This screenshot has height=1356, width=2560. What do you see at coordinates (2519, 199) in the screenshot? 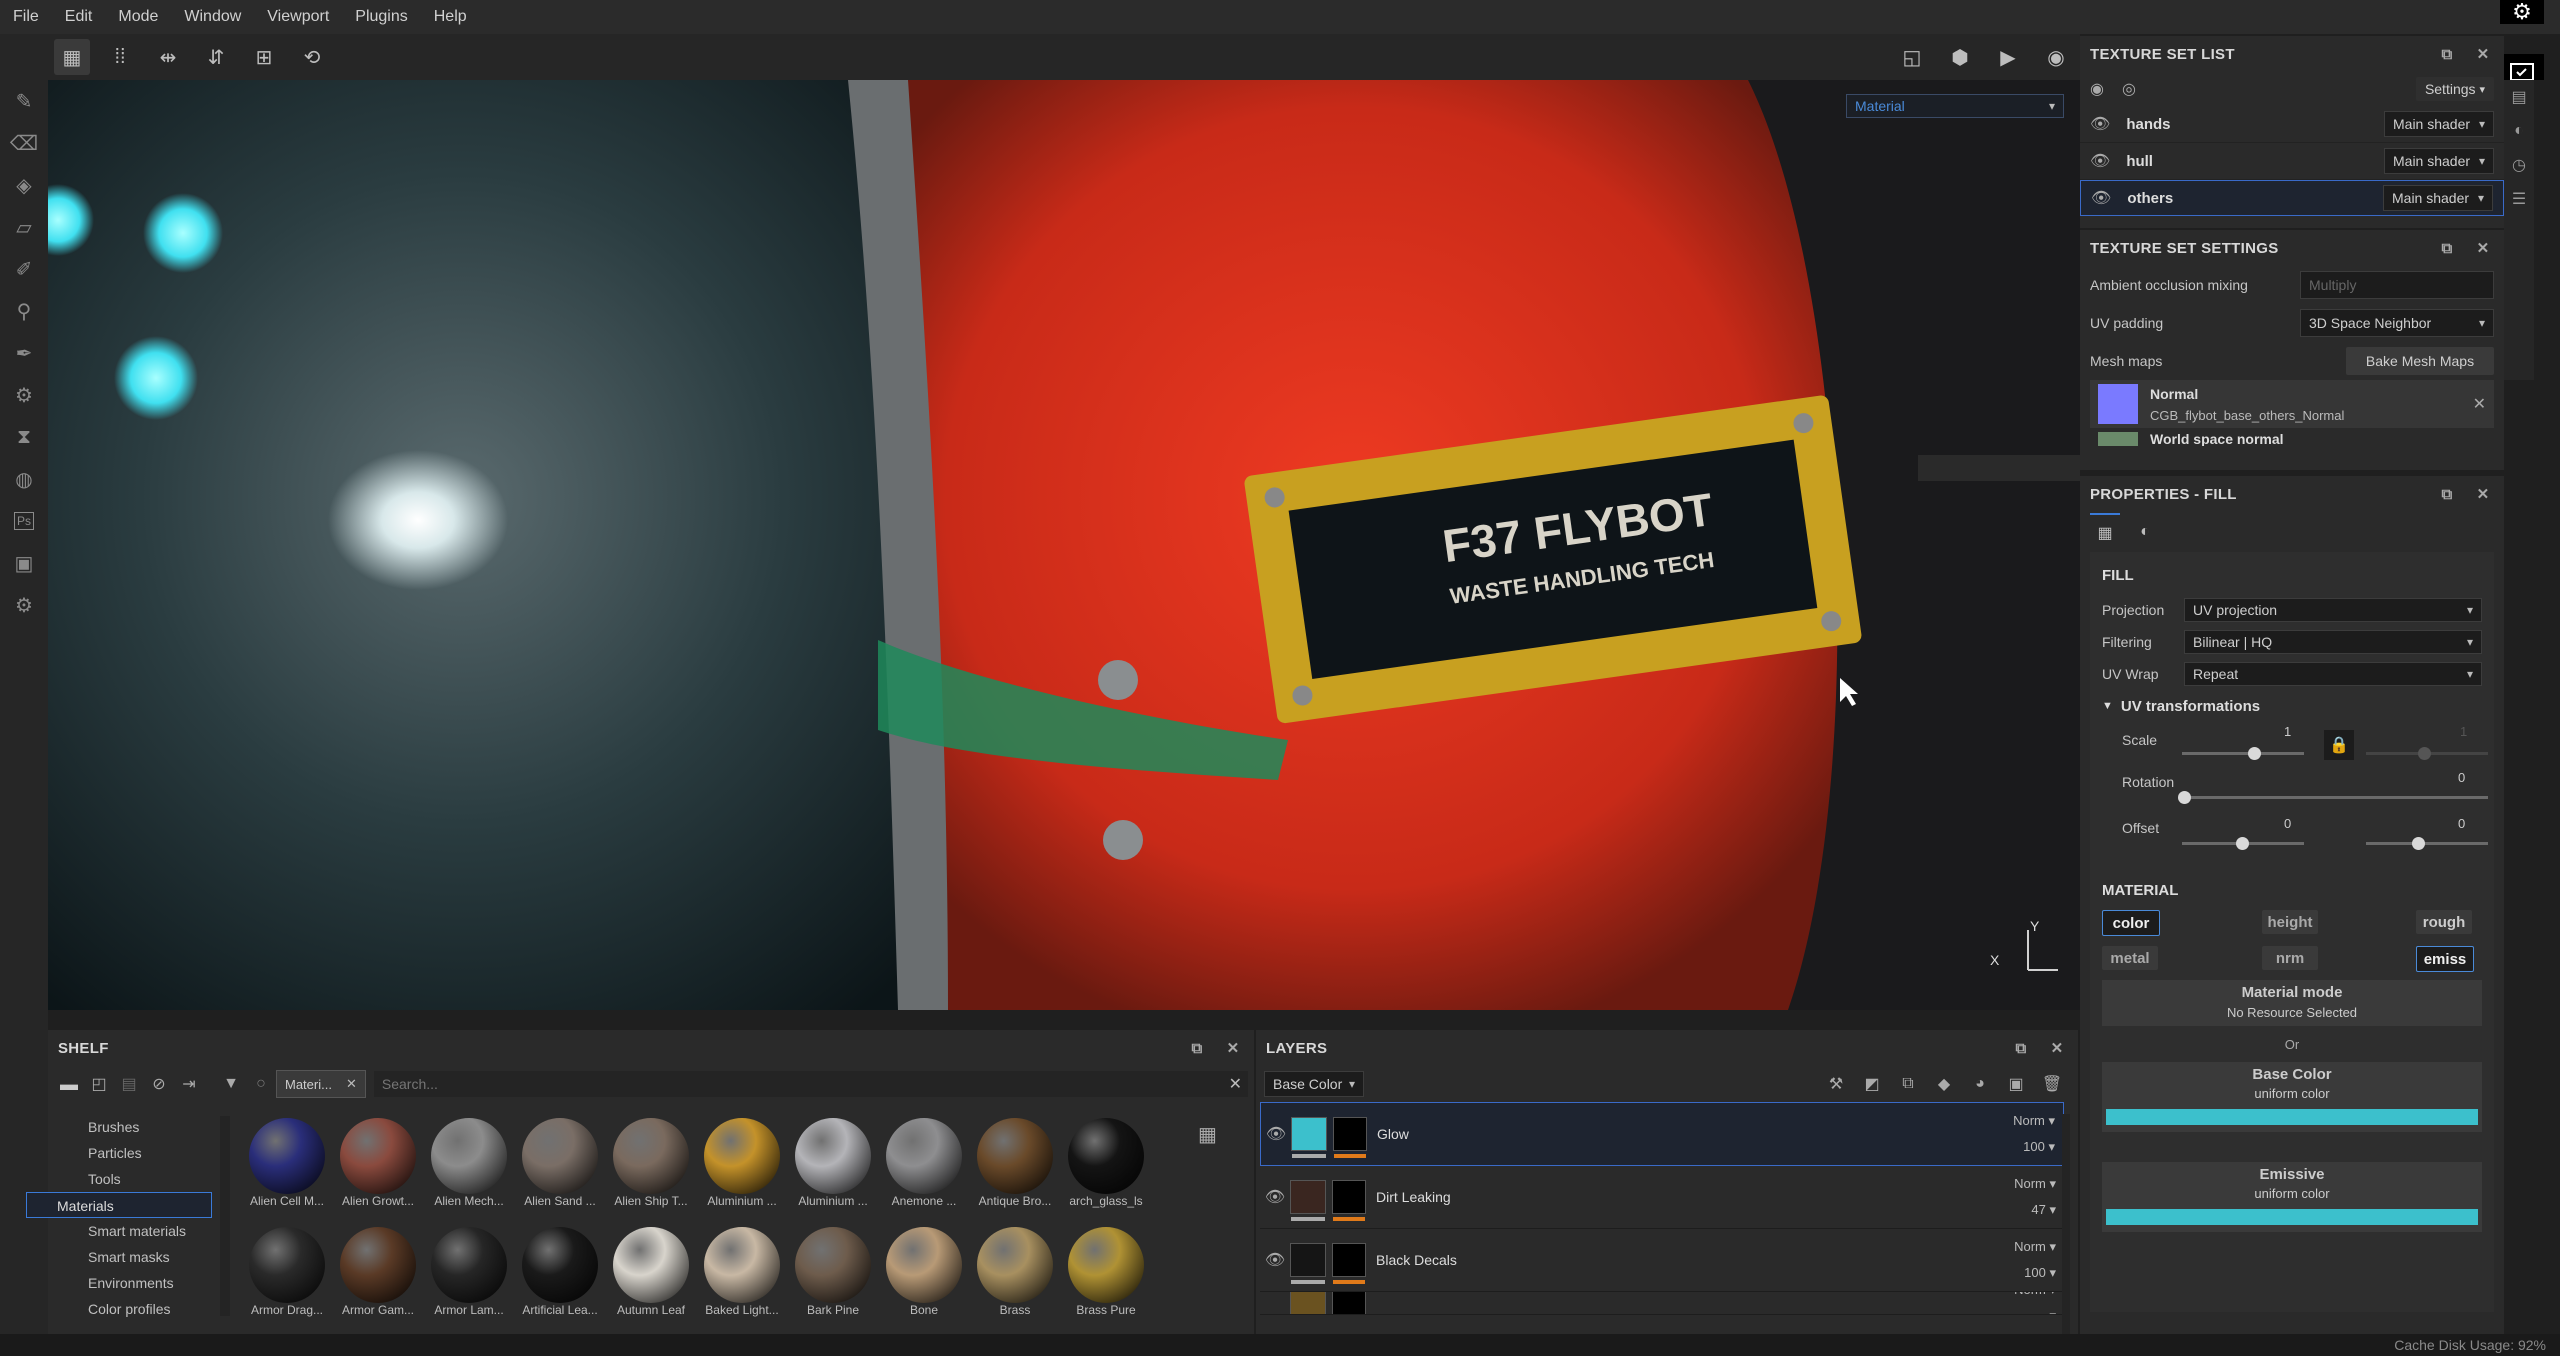
I see `log-panel-icon: ☰` at bounding box center [2519, 199].